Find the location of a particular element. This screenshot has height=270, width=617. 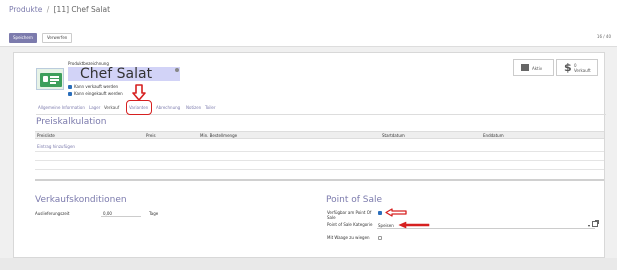

pos-to-weigh-label: Mit Waage zu wiegen is located at coordinates (348, 237).